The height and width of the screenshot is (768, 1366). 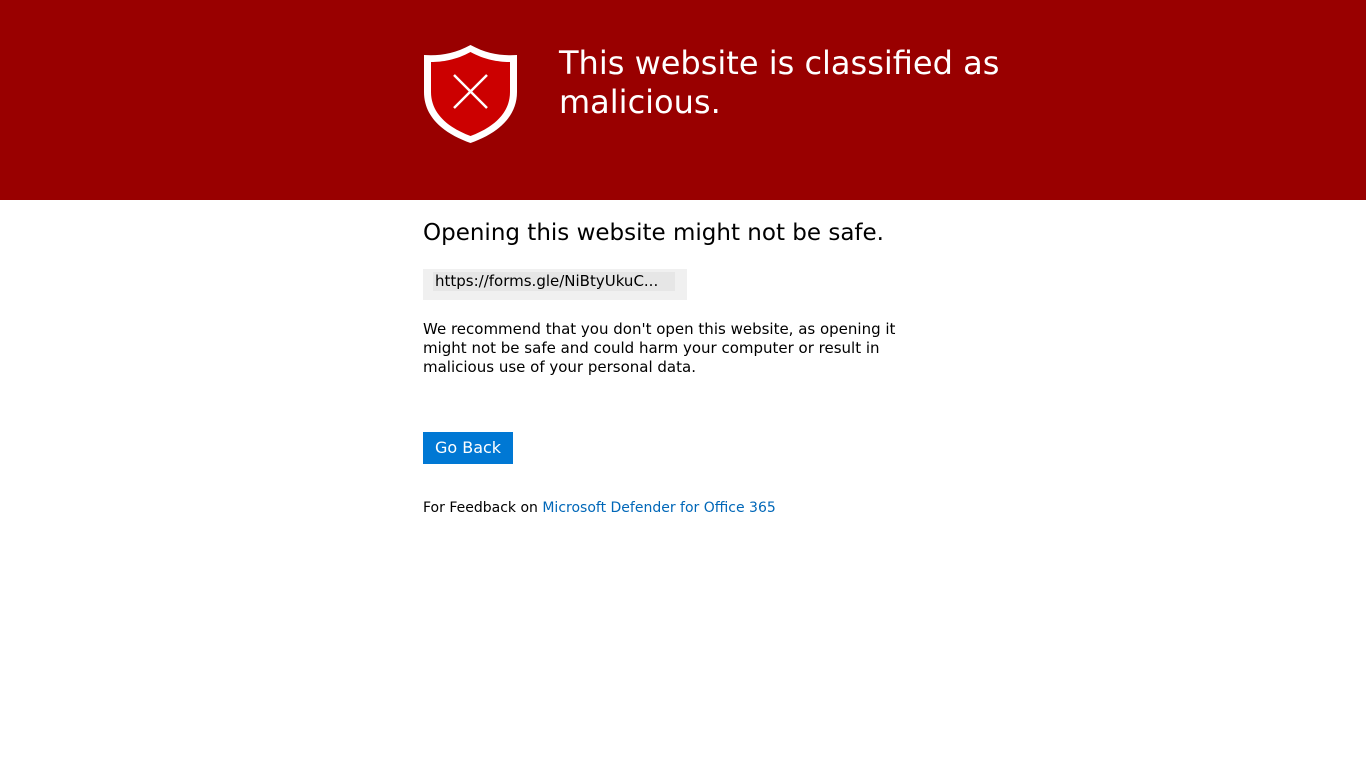 What do you see at coordinates (468, 448) in the screenshot?
I see `go-back-button: Go Back` at bounding box center [468, 448].